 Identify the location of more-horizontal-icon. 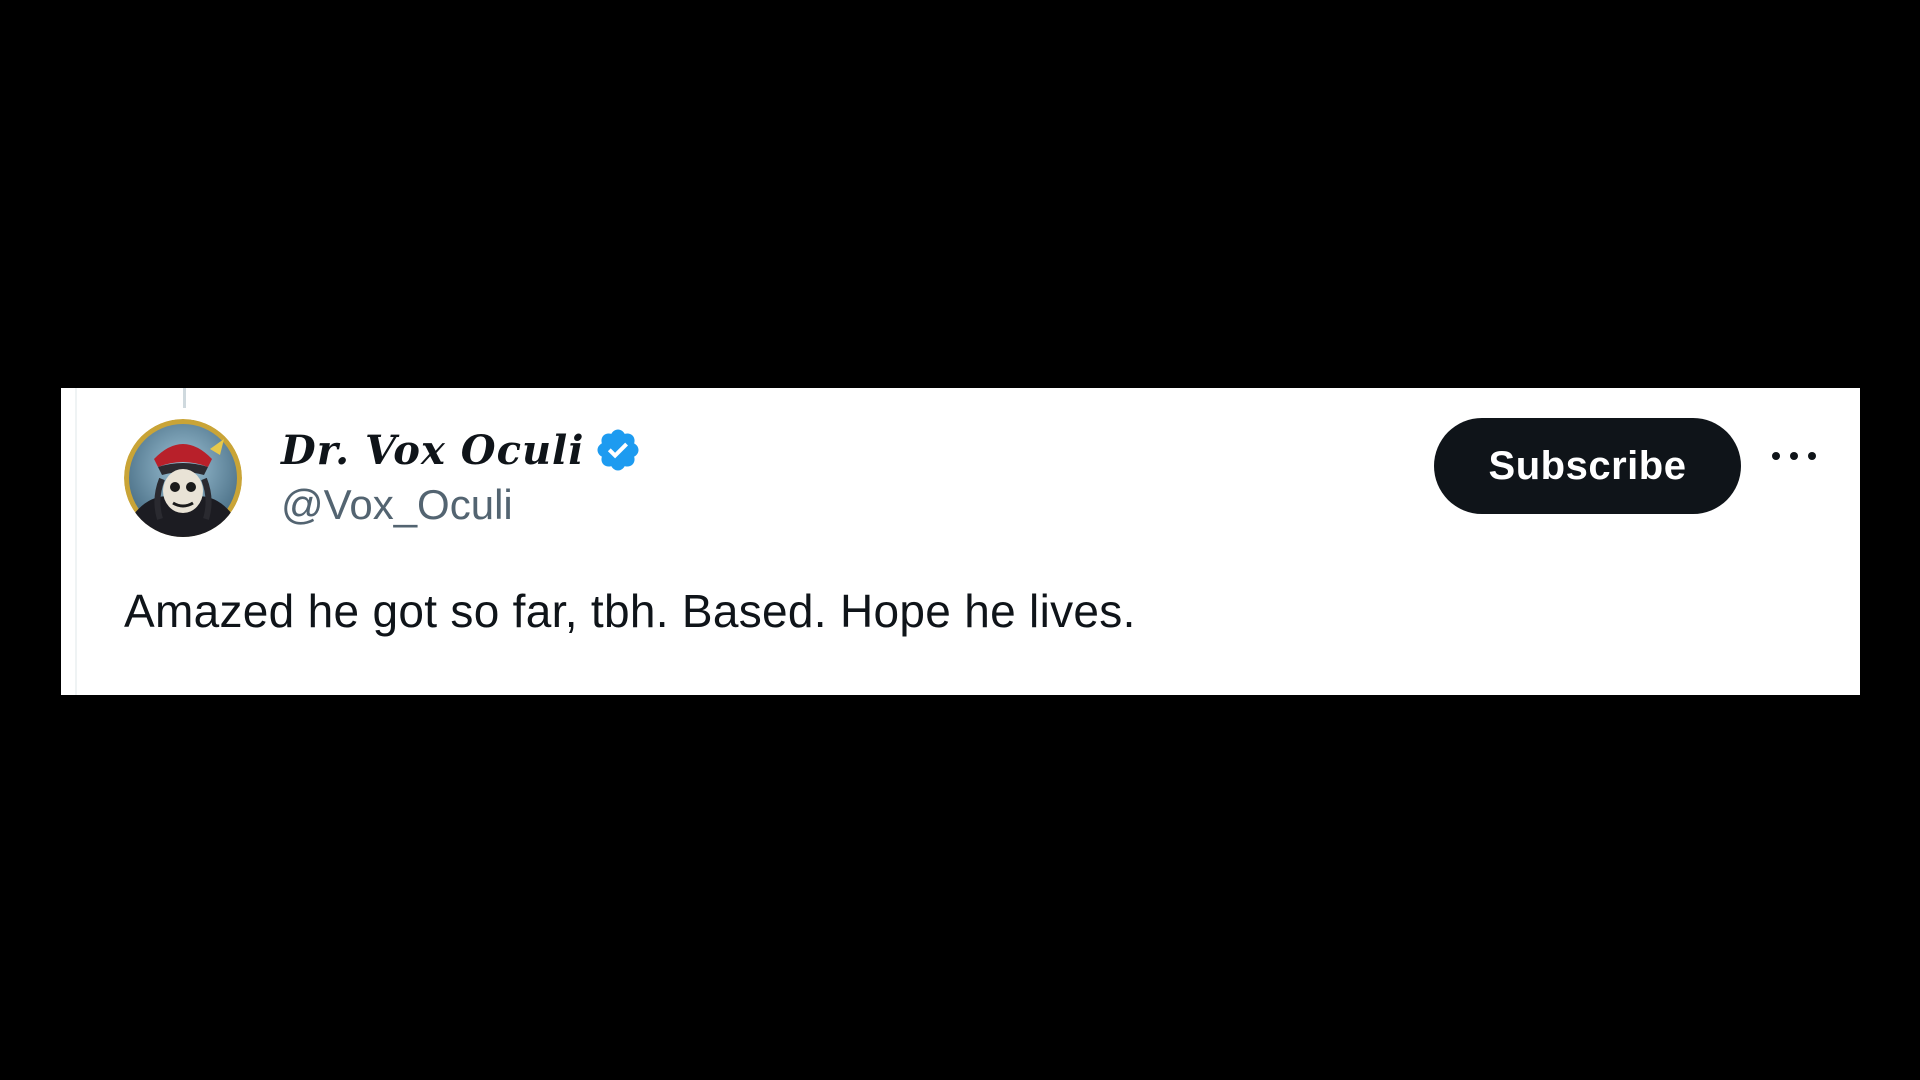
(1794, 456).